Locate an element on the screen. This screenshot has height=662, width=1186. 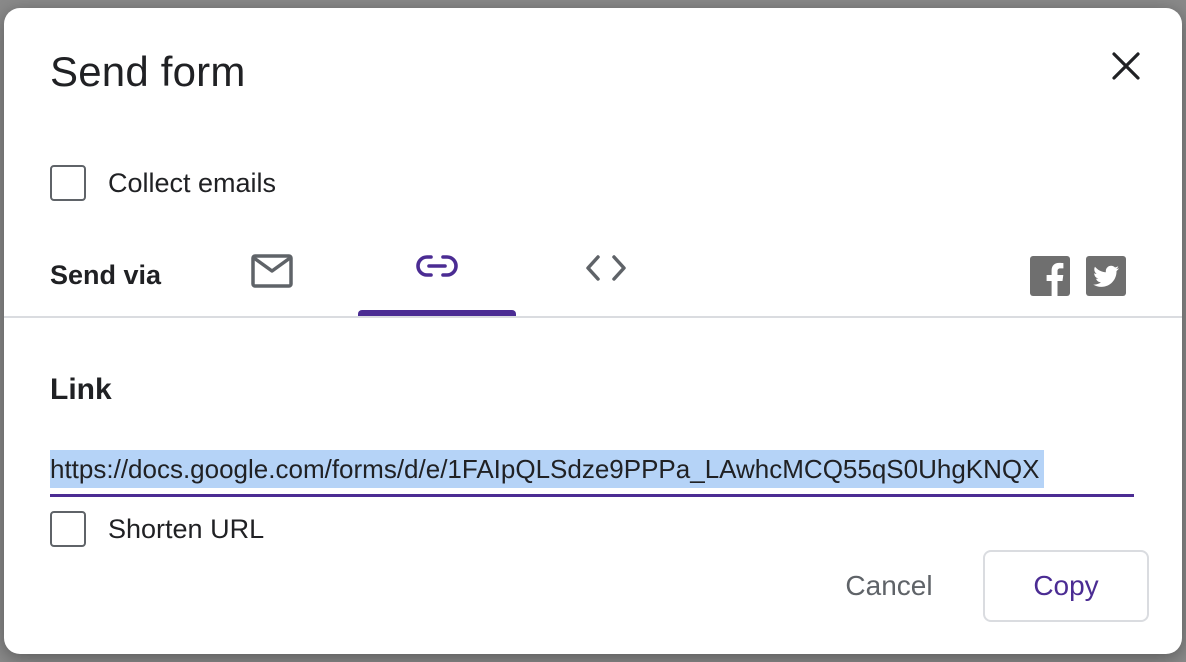
embed-code-icon is located at coordinates (606, 268).